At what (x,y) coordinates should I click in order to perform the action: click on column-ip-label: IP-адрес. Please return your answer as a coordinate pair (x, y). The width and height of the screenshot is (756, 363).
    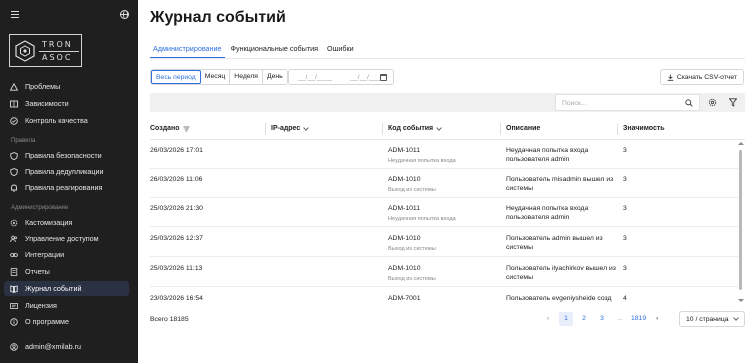
    Looking at the image, I should click on (286, 128).